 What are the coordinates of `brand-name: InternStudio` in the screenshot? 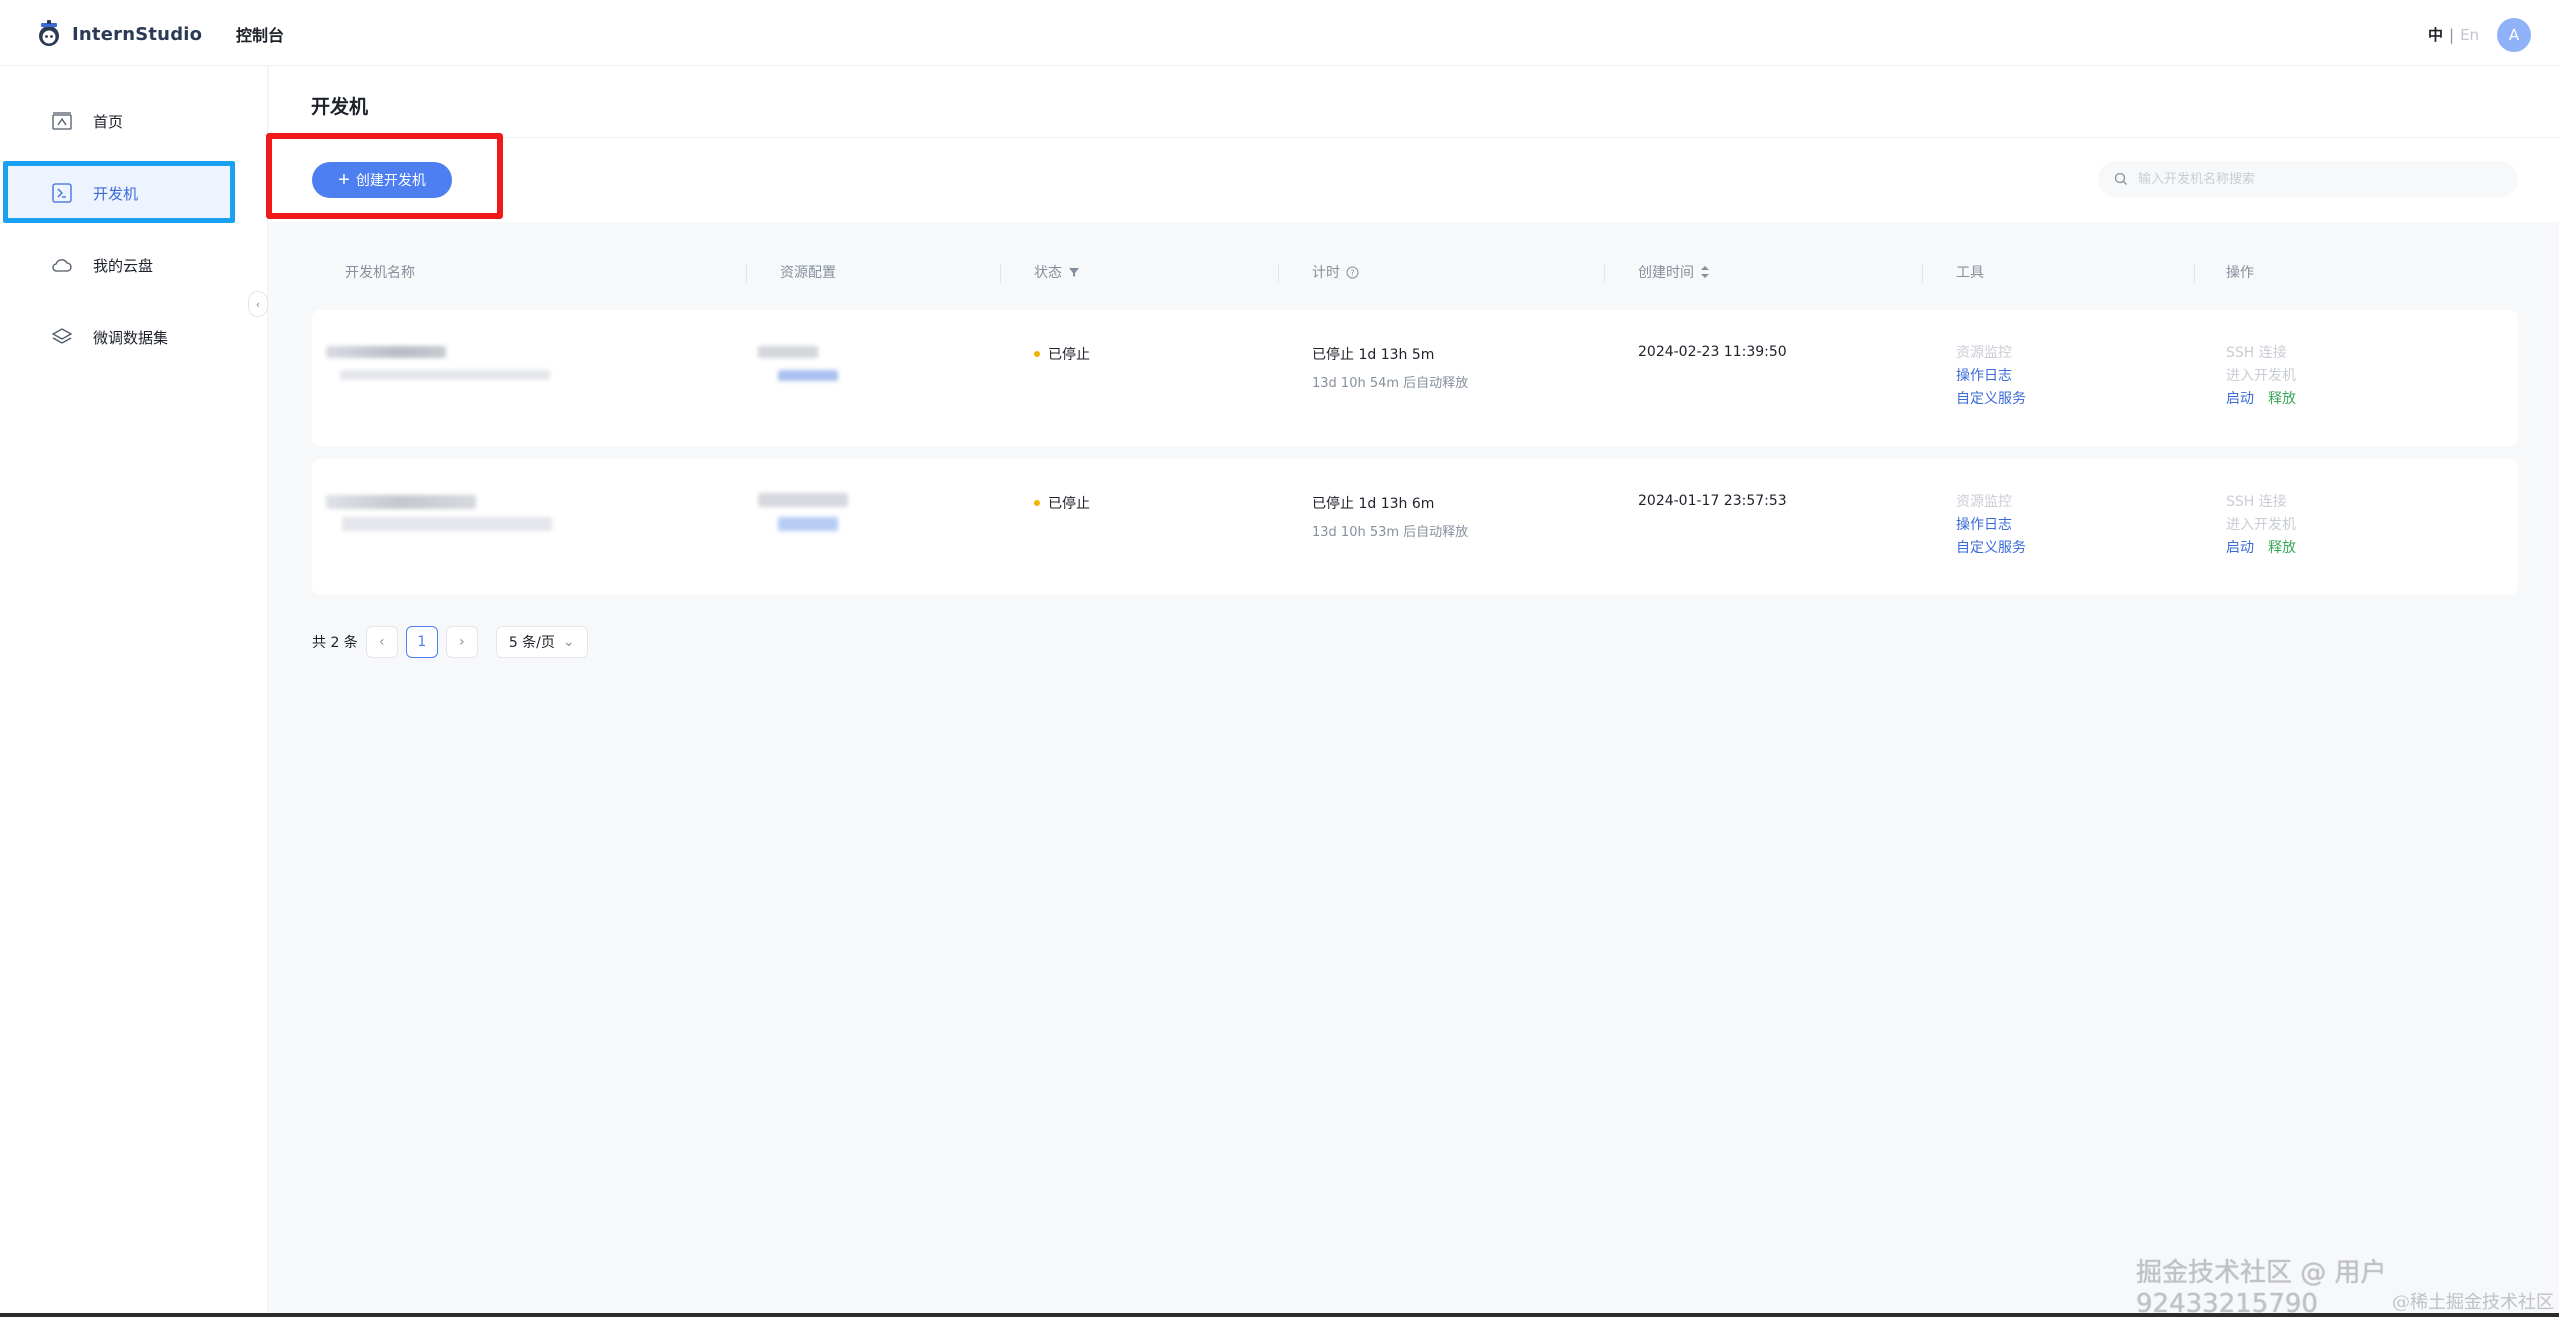 It's located at (137, 34).